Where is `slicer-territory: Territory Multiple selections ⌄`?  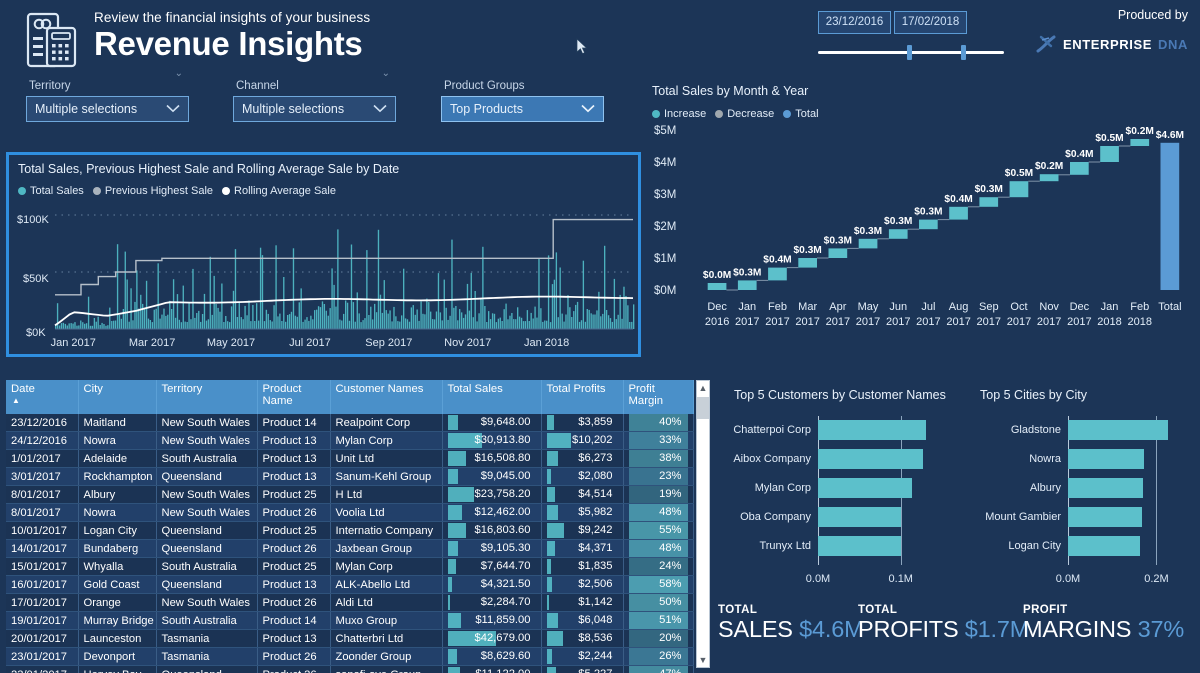
slicer-territory: Territory Multiple selections ⌄ is located at coordinates (107, 95).